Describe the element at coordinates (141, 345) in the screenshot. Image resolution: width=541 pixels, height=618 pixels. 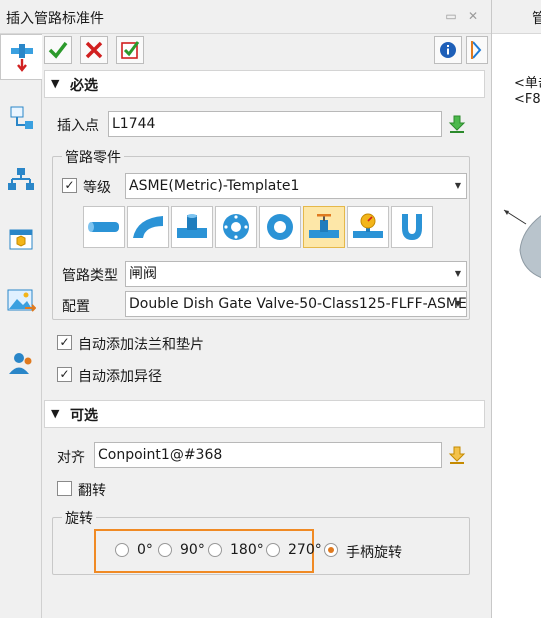
I see `auto-flange-label: 自动添加法兰和垫片` at that location.